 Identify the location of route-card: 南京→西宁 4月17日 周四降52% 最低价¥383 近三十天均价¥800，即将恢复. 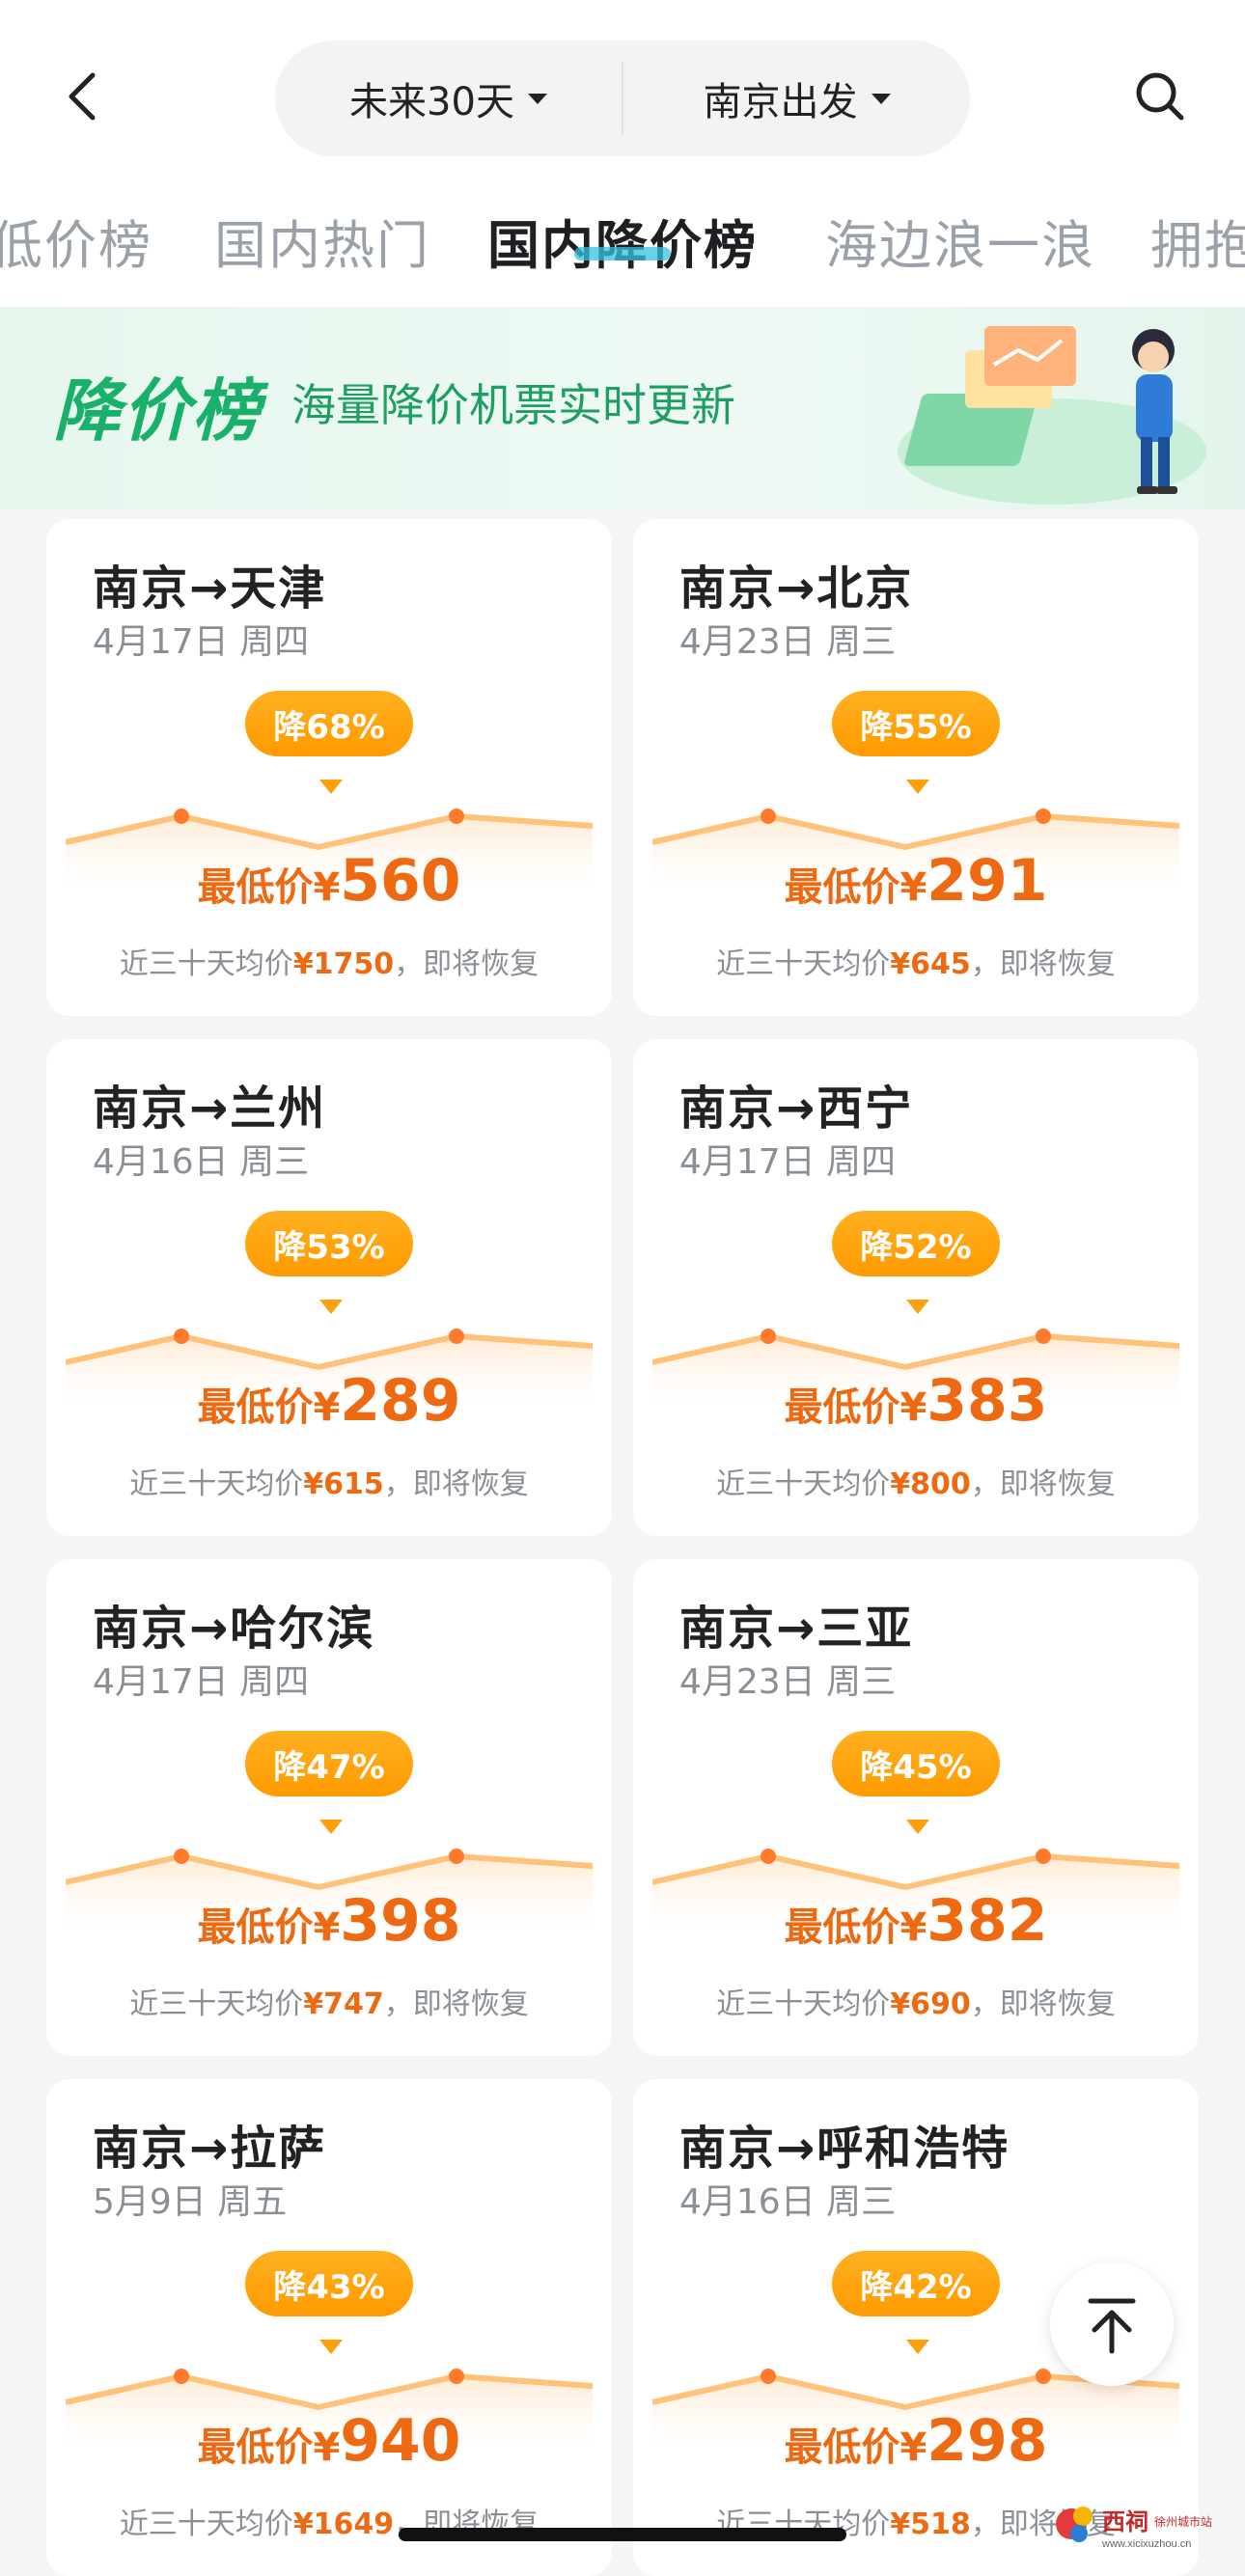
(916, 1287).